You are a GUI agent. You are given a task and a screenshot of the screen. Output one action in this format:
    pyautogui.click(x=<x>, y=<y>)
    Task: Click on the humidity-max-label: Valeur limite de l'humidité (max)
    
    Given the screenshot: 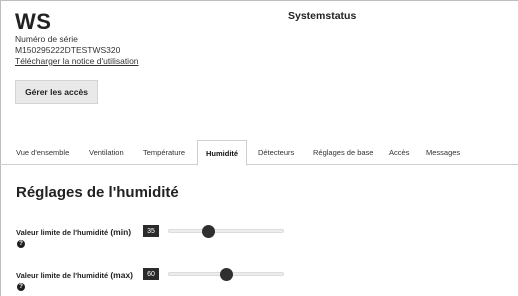 What is the action you would take?
    pyautogui.click(x=74, y=275)
    